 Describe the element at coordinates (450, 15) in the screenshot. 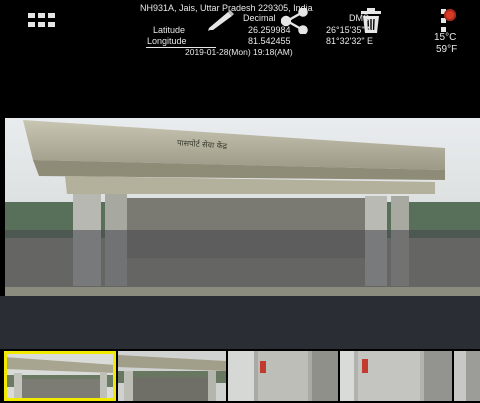

I see `weather-icon` at that location.